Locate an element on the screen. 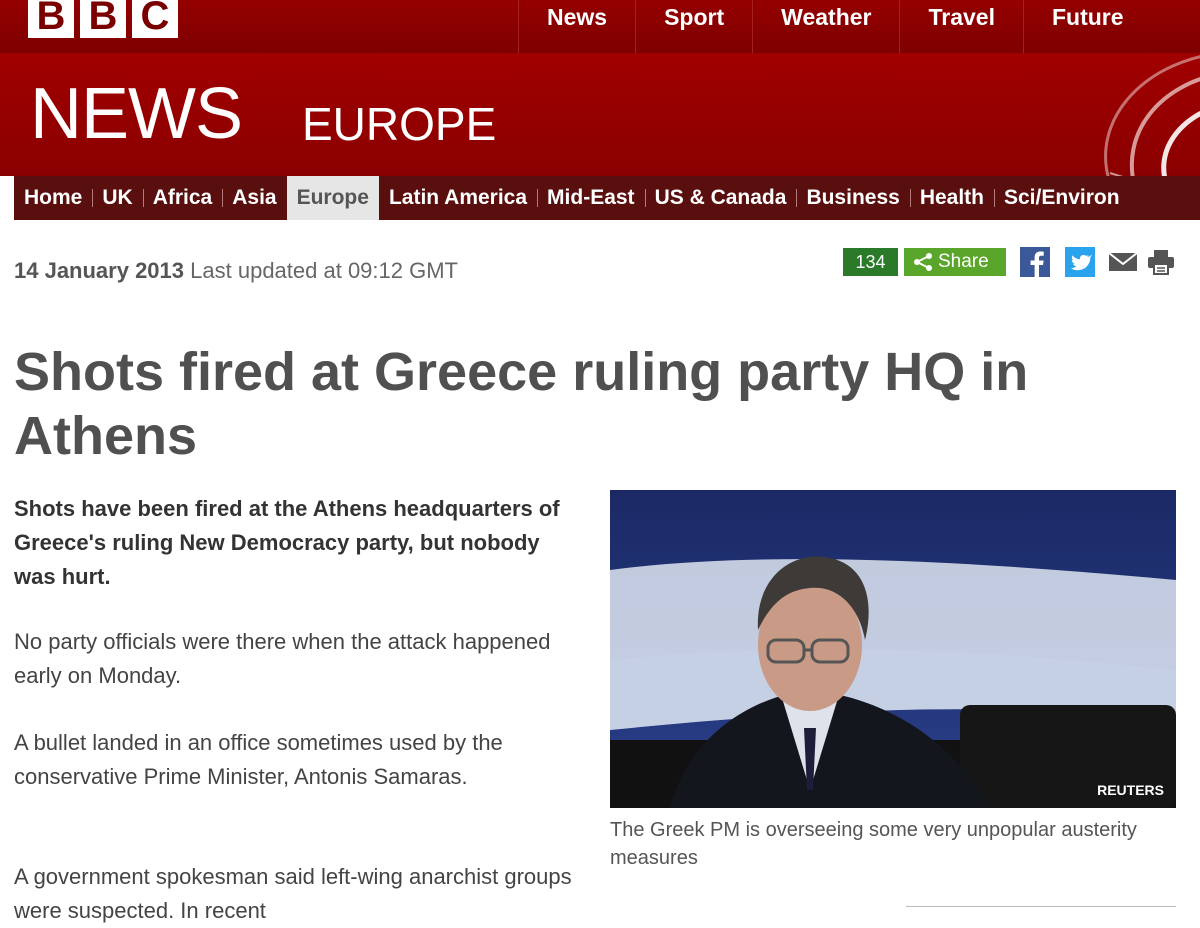  divider is located at coordinates (1041, 906).